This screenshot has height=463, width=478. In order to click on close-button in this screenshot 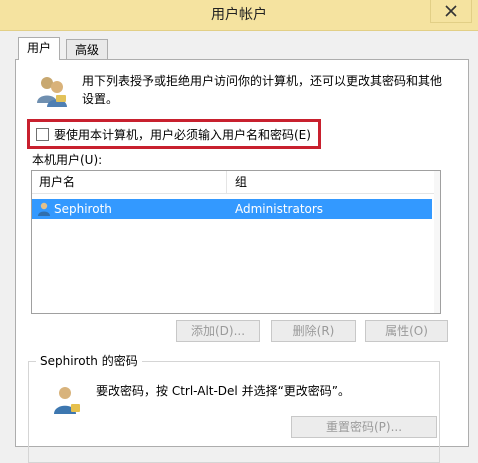, I will do `click(451, 11)`.